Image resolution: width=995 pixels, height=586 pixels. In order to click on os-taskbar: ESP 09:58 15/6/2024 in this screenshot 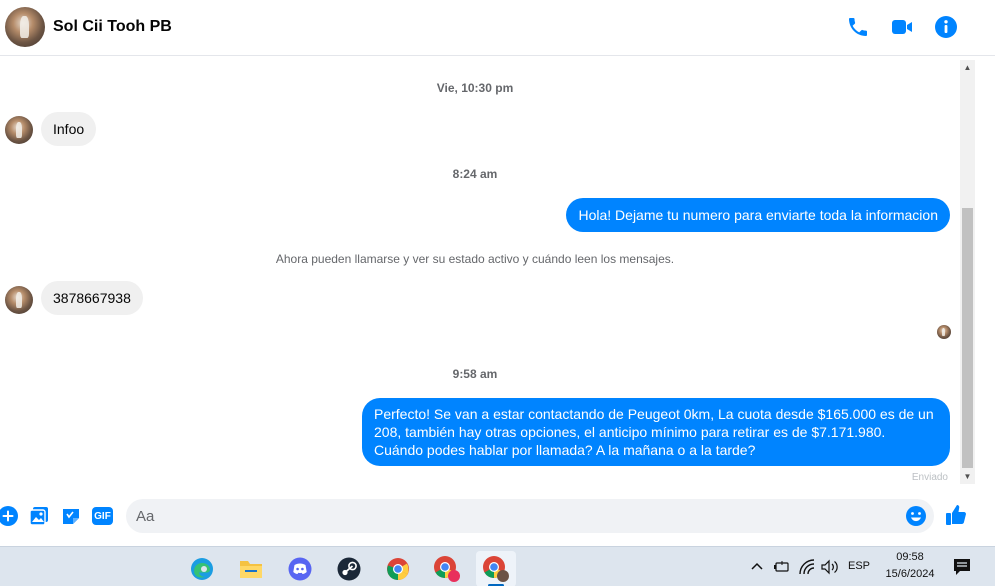, I will do `click(497, 566)`.